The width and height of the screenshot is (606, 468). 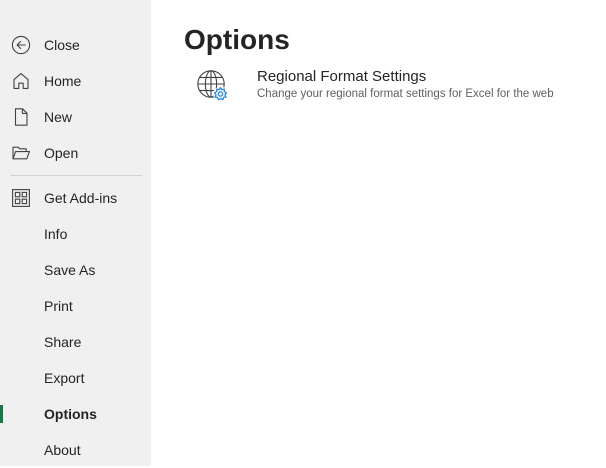 What do you see at coordinates (75, 306) in the screenshot?
I see `nav-print: Print` at bounding box center [75, 306].